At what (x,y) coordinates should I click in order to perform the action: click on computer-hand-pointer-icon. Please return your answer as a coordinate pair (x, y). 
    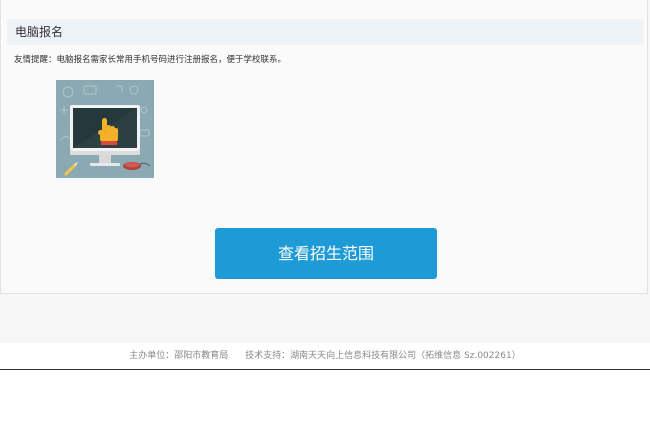
    Looking at the image, I should click on (105, 129).